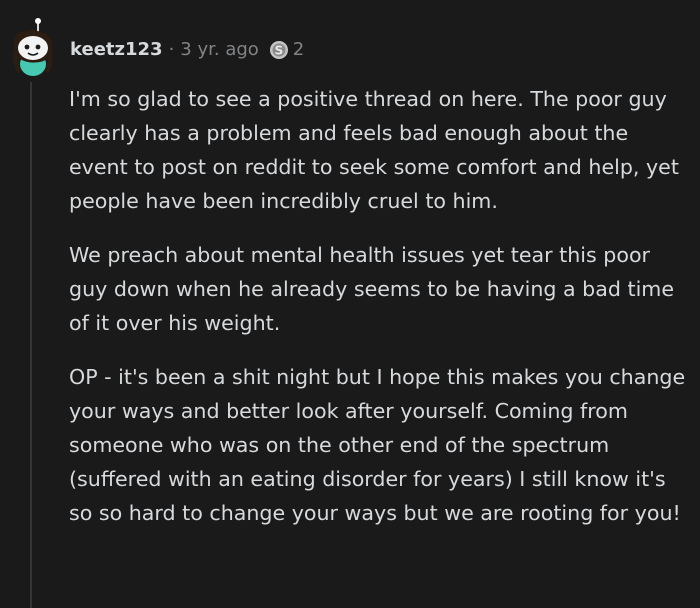 Image resolution: width=700 pixels, height=608 pixels. I want to click on username-link: keetz123, so click(116, 50).